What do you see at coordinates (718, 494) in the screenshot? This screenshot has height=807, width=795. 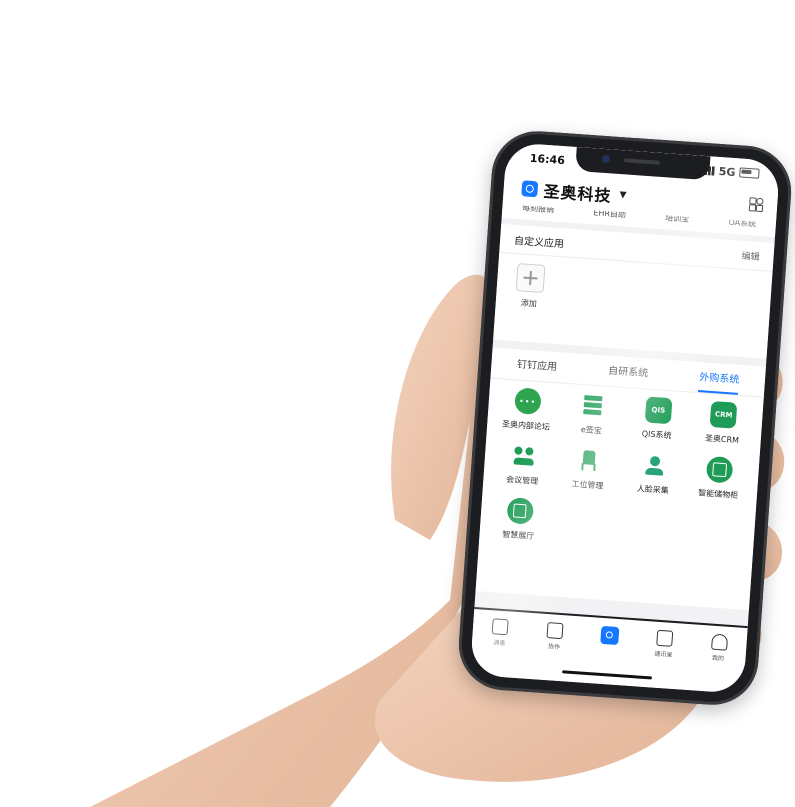 I see `app-label: 智能储物柜` at bounding box center [718, 494].